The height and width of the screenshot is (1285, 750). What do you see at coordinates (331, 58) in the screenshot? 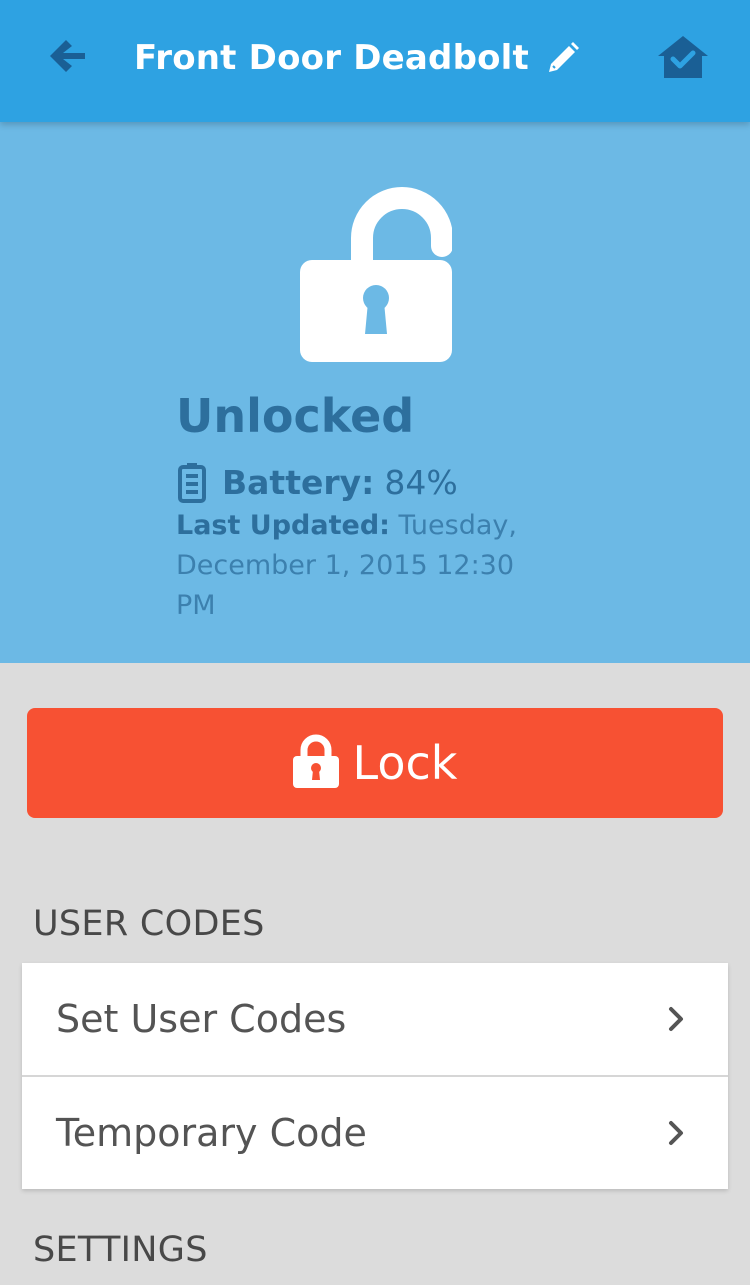
I see `page-title: Front Door Deadbolt` at bounding box center [331, 58].